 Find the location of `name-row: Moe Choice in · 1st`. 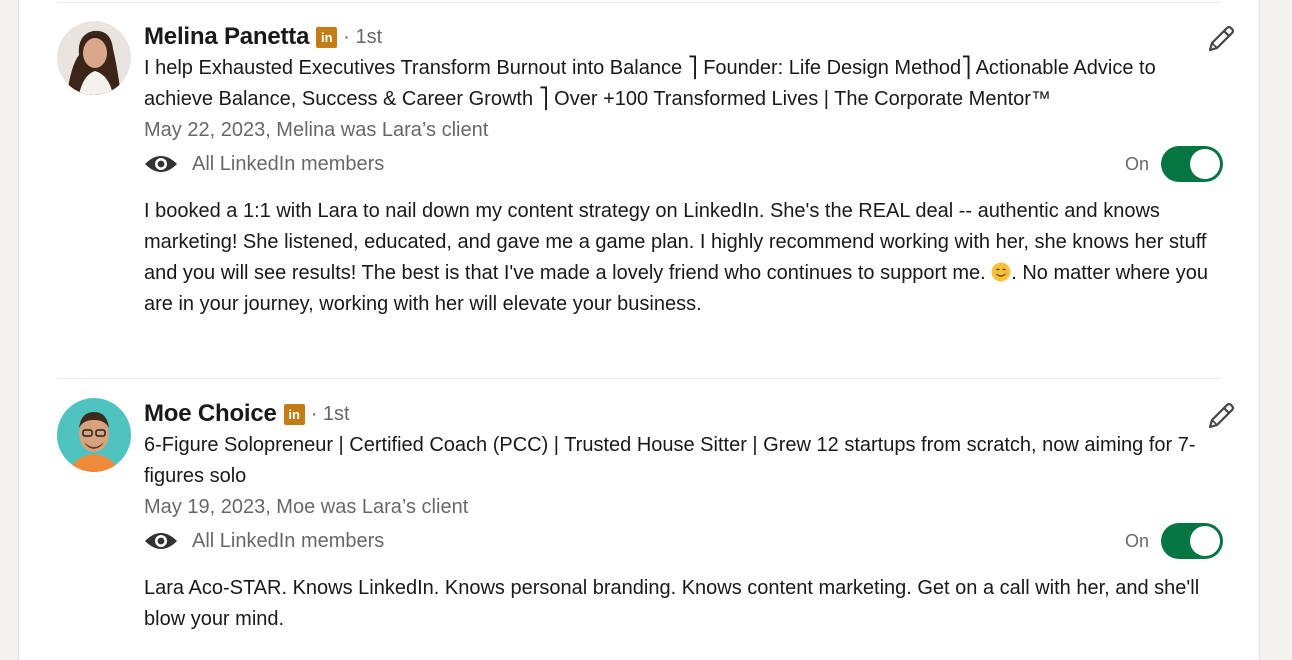

name-row: Moe Choice in · 1st is located at coordinates (683, 414).